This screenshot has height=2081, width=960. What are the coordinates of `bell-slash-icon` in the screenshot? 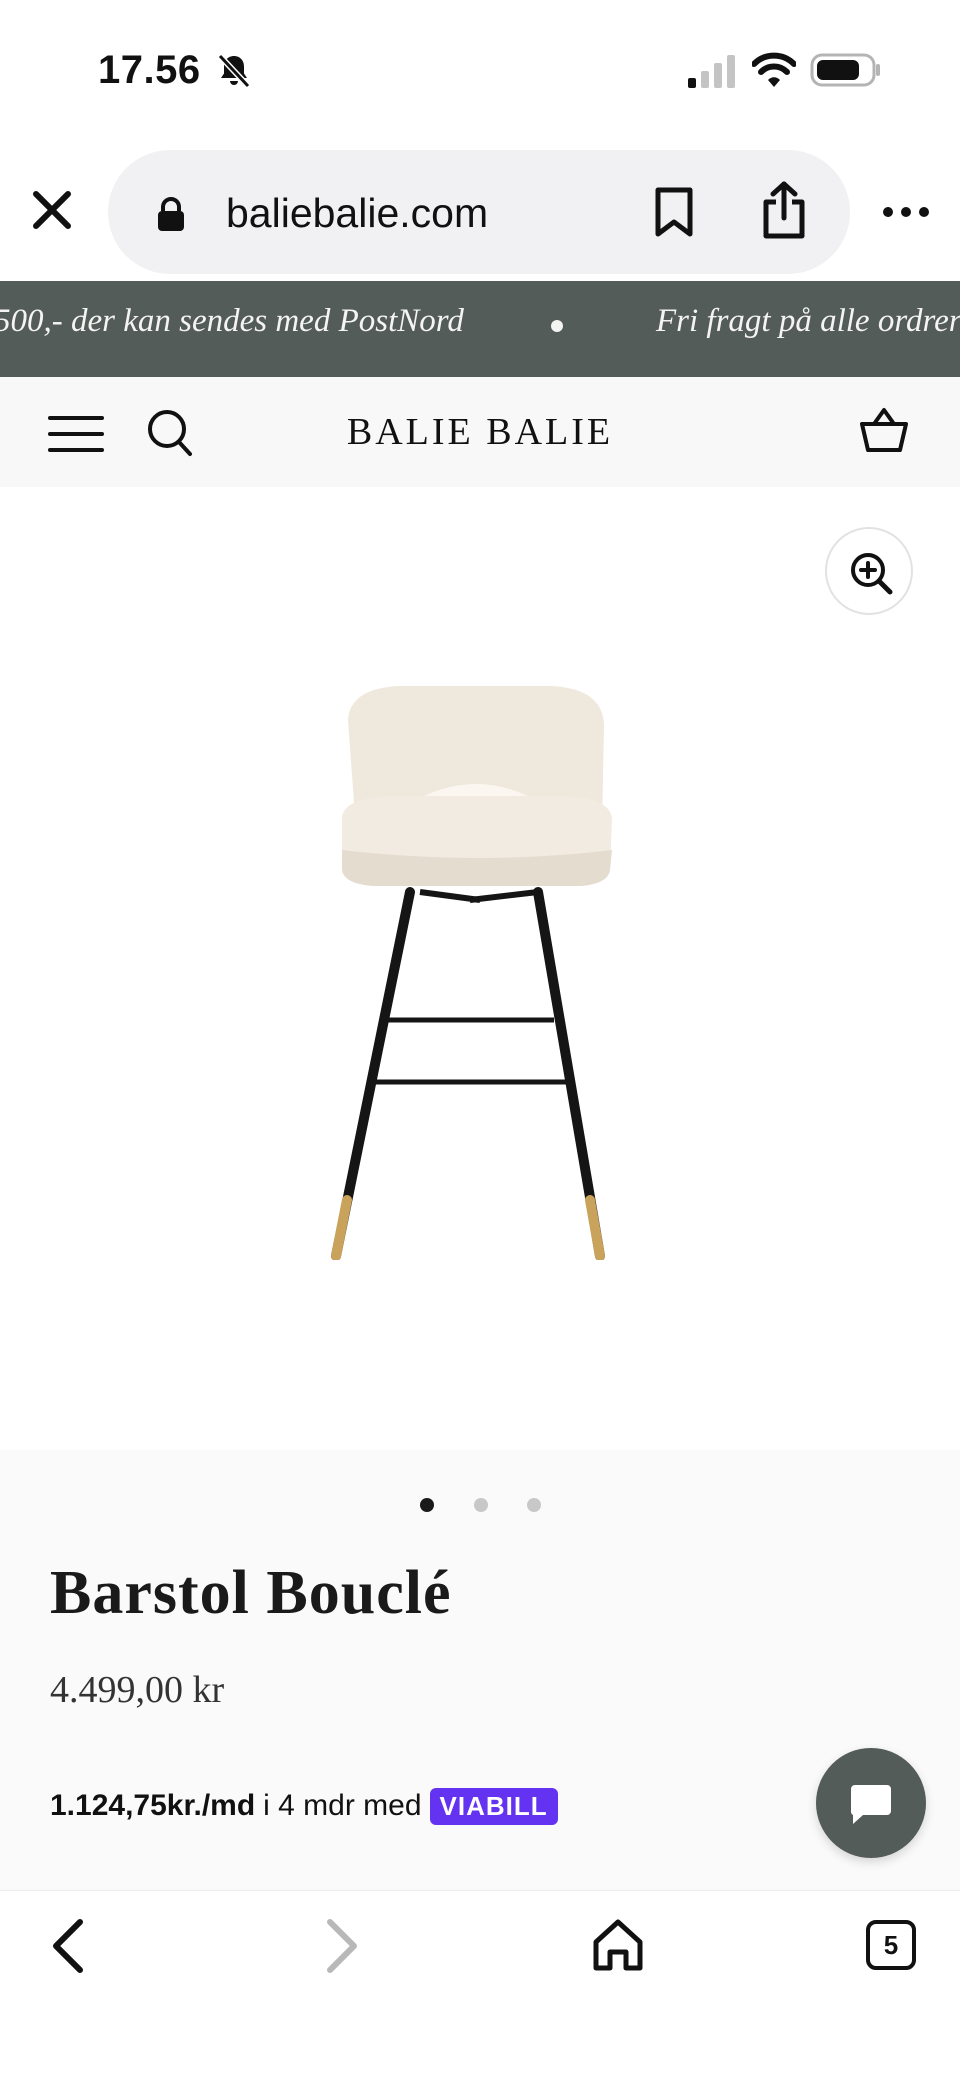 It's located at (234, 71).